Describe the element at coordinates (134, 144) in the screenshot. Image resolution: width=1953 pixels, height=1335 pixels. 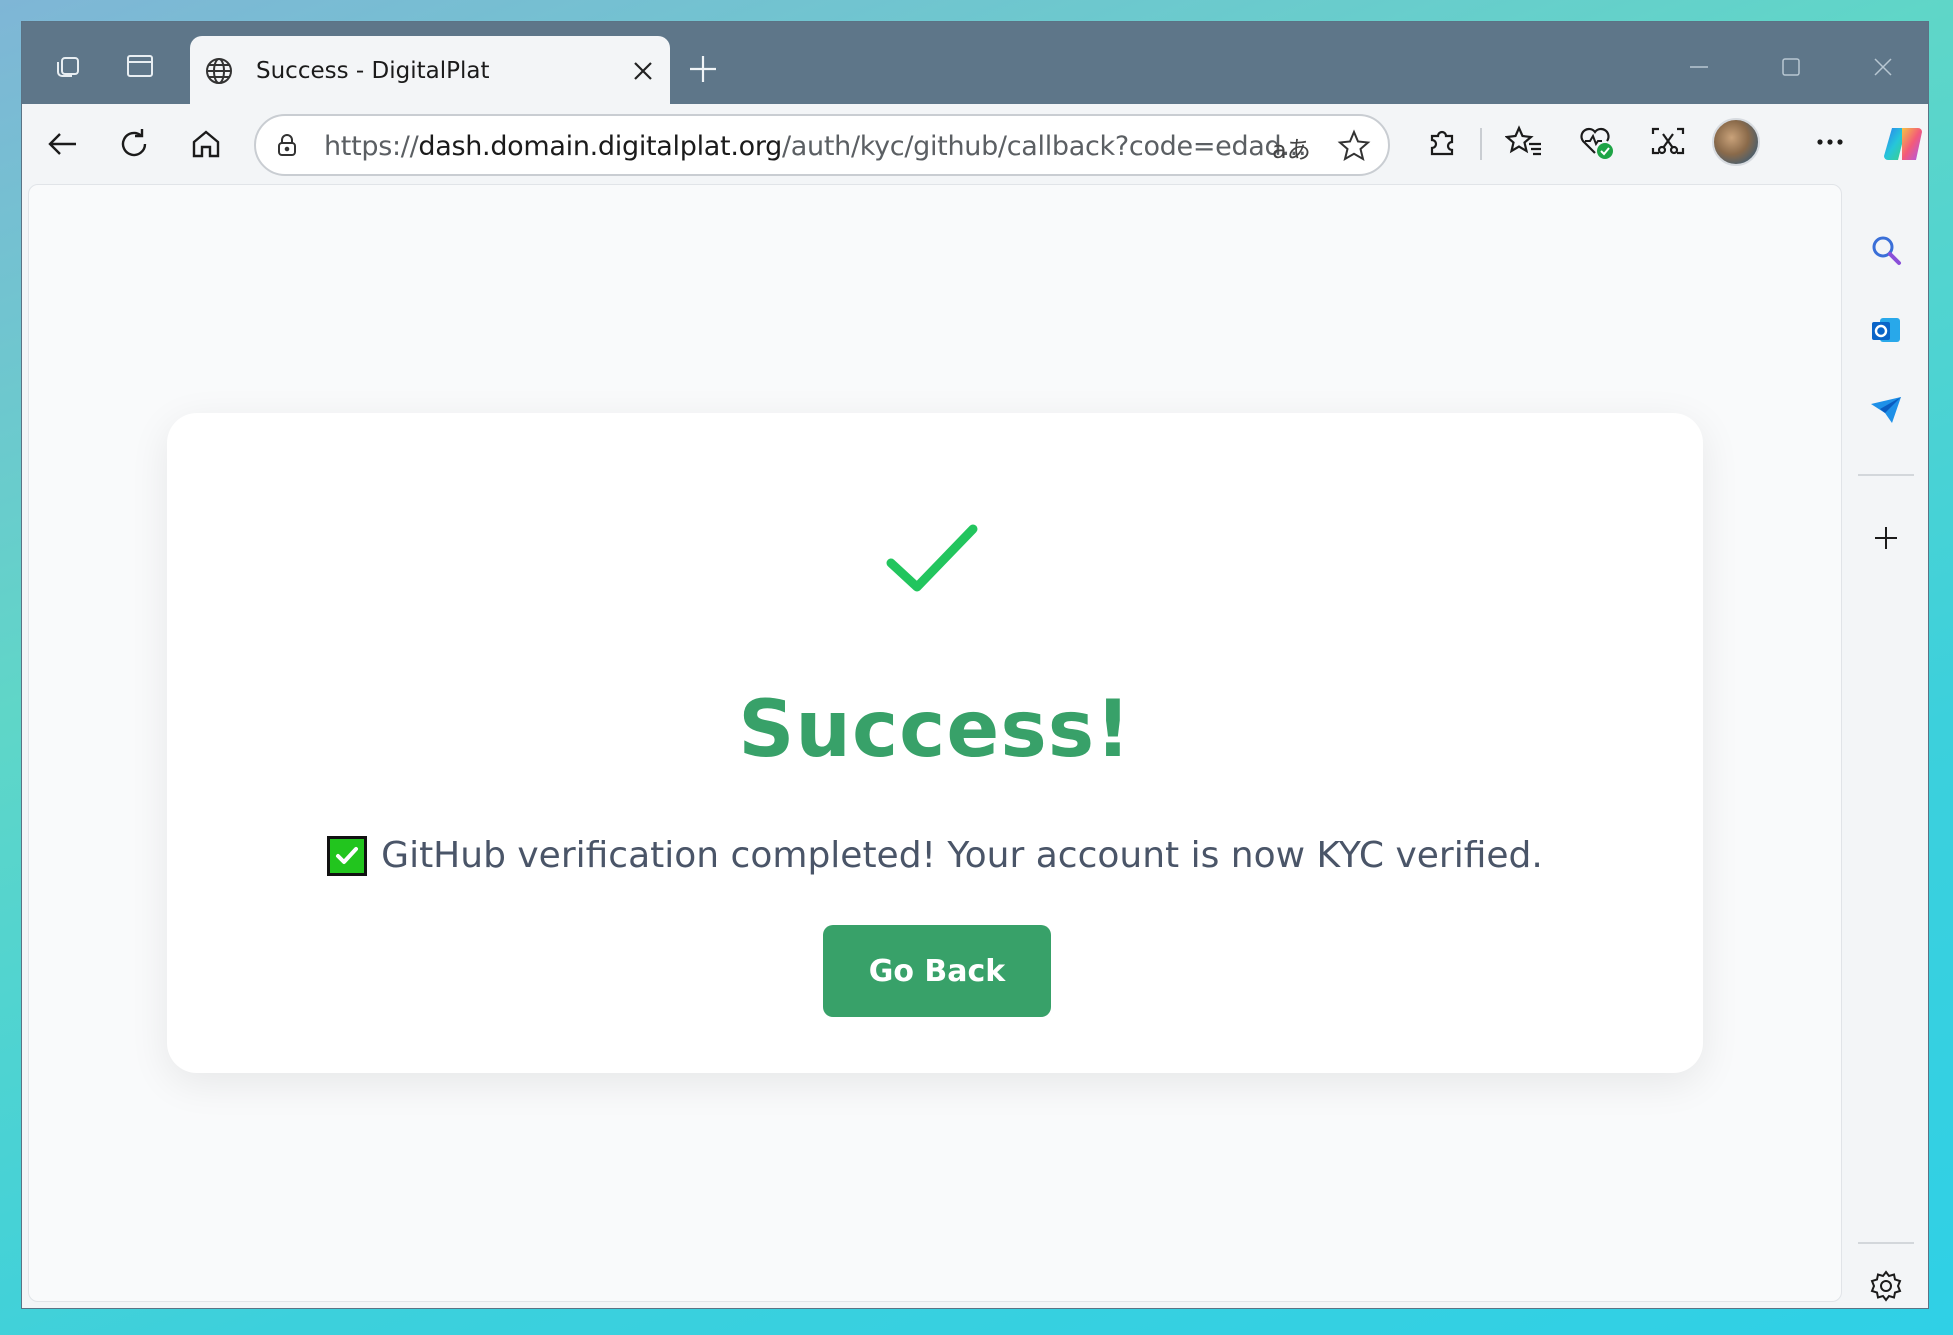
I see `refresh-icon` at that location.